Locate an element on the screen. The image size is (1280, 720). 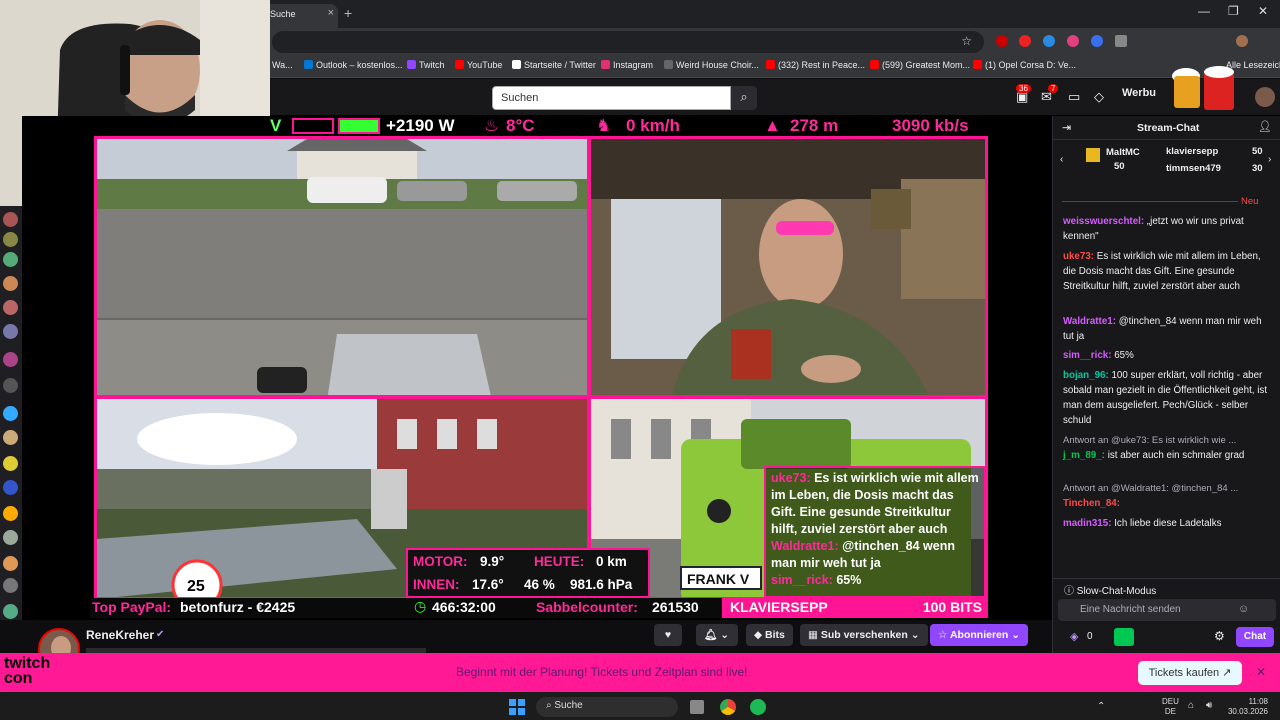
bookmark-item: Twitch is located at coordinates (426, 65).